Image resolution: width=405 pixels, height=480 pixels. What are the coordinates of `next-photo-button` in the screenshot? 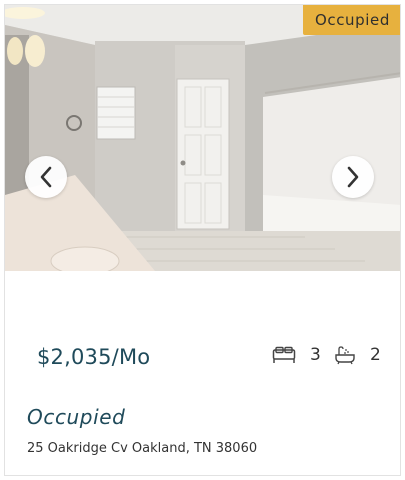 It's located at (353, 177).